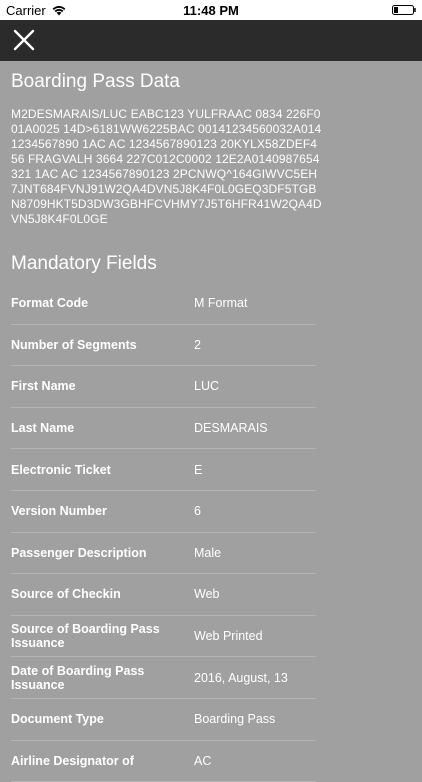  Describe the element at coordinates (198, 469) in the screenshot. I see `field-value: E` at that location.